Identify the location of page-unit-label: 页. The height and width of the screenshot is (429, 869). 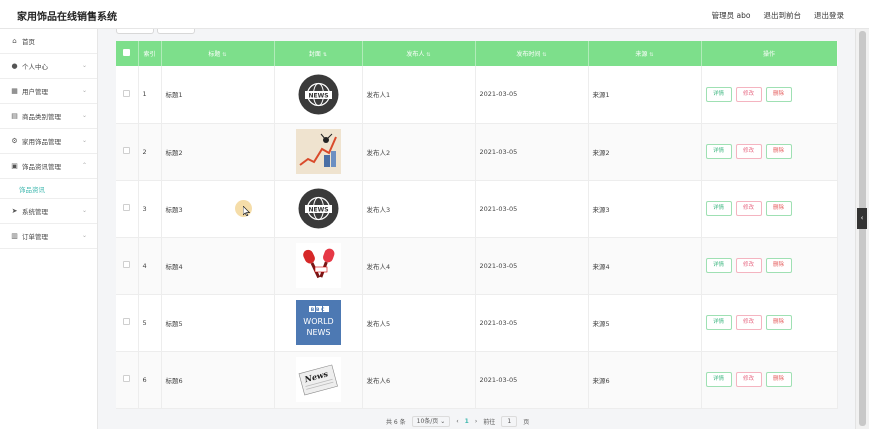
(526, 422).